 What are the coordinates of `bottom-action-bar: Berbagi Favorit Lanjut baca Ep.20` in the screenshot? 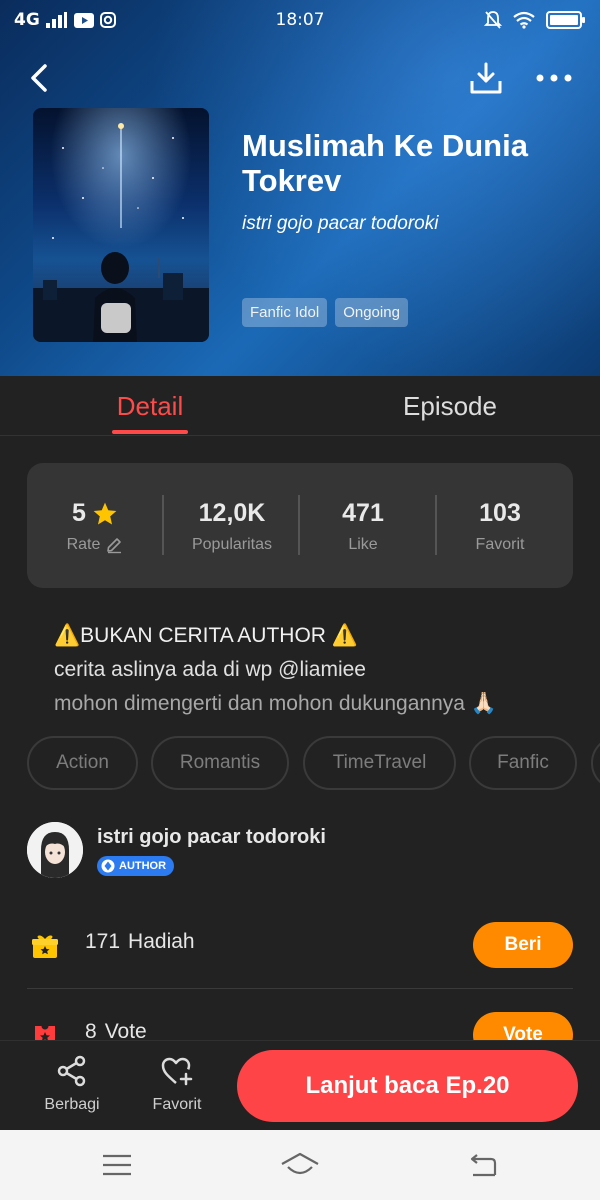 It's located at (300, 1085).